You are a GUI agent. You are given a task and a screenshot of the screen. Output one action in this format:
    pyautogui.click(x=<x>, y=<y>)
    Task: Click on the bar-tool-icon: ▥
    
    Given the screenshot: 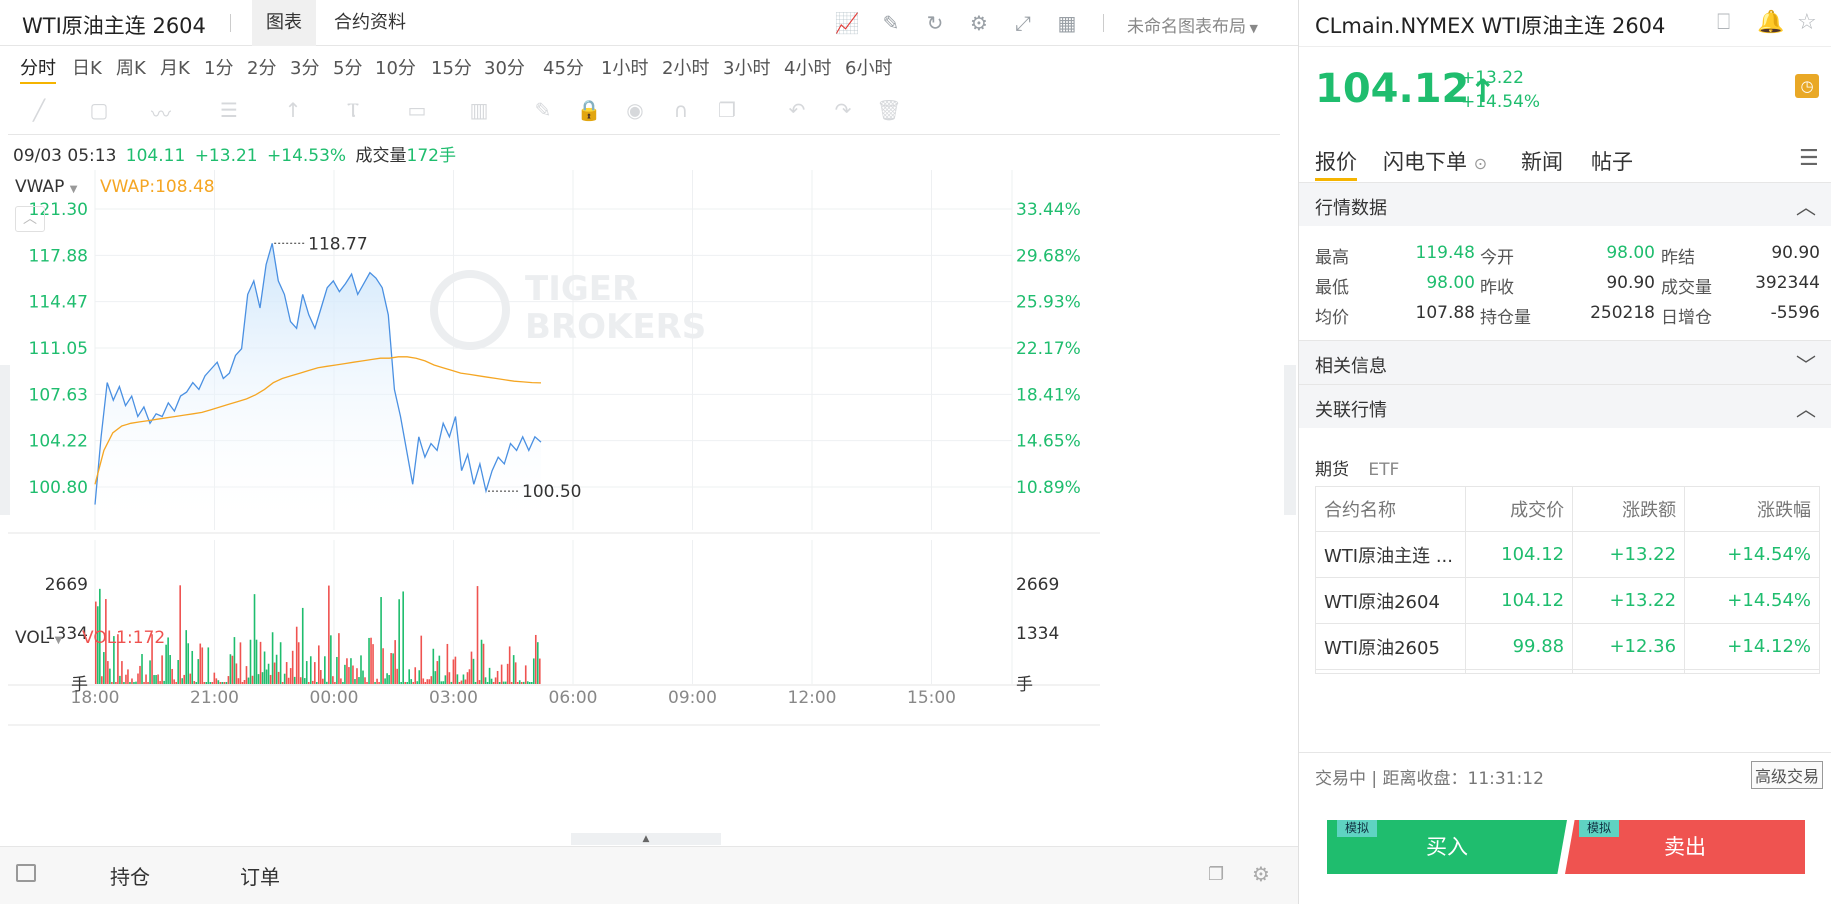 What is the action you would take?
    pyautogui.click(x=479, y=110)
    